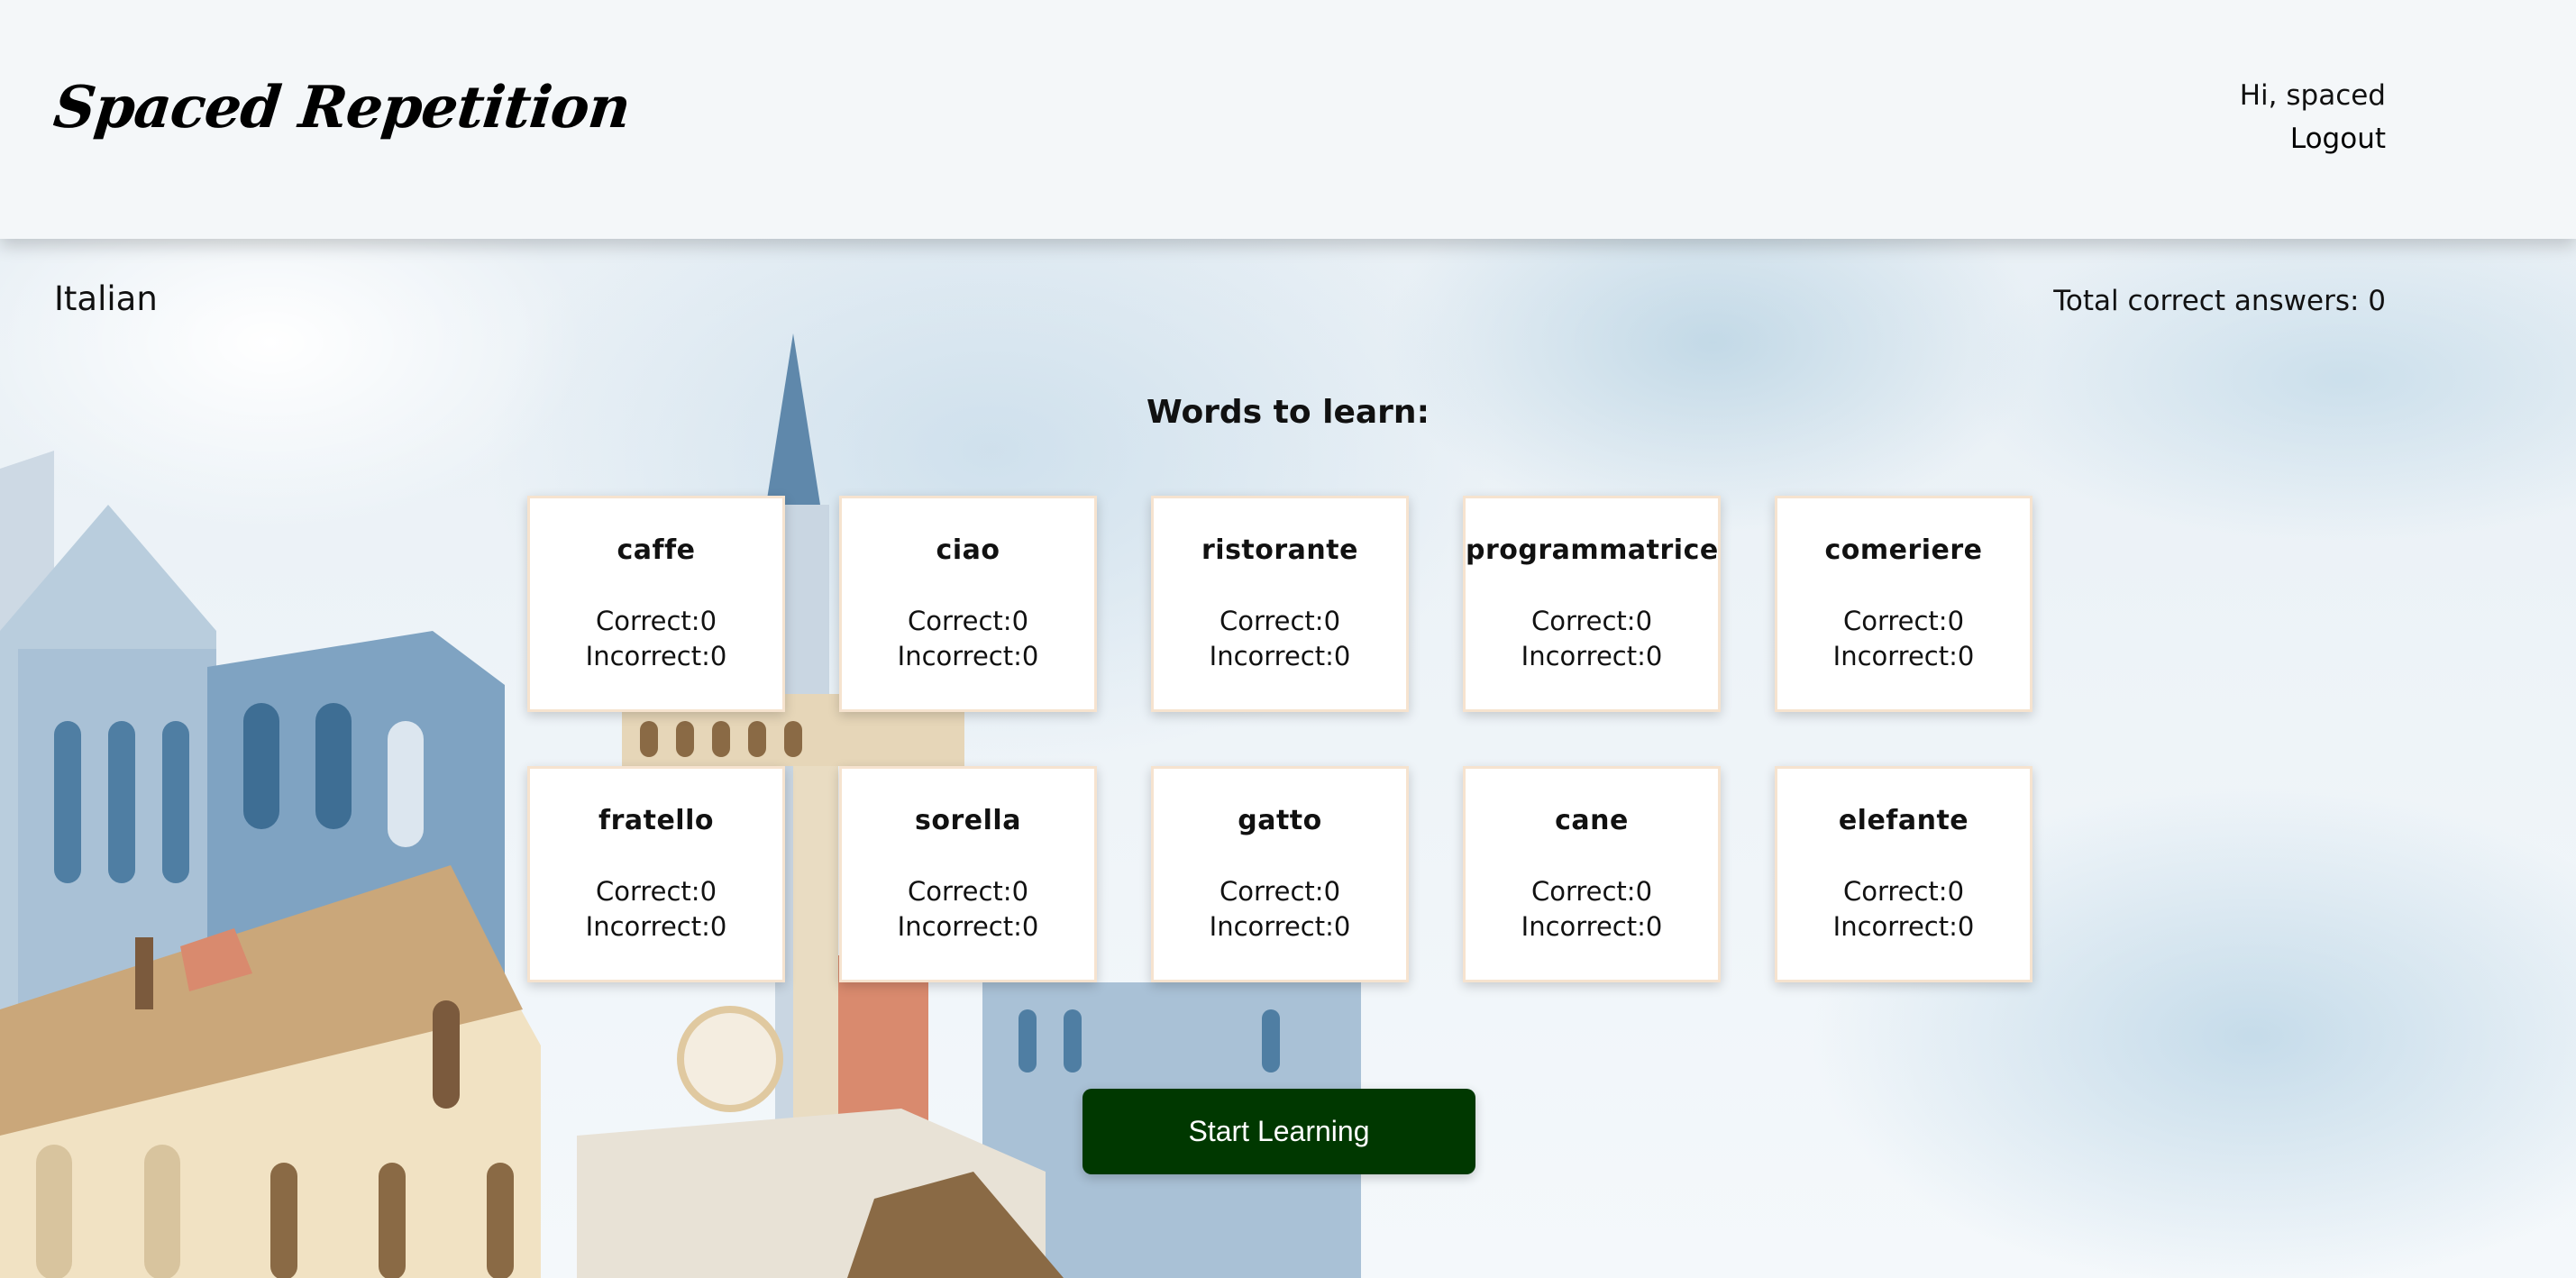  Describe the element at coordinates (2219, 301) in the screenshot. I see `total-correct-answers: Total correct answers: 0` at that location.